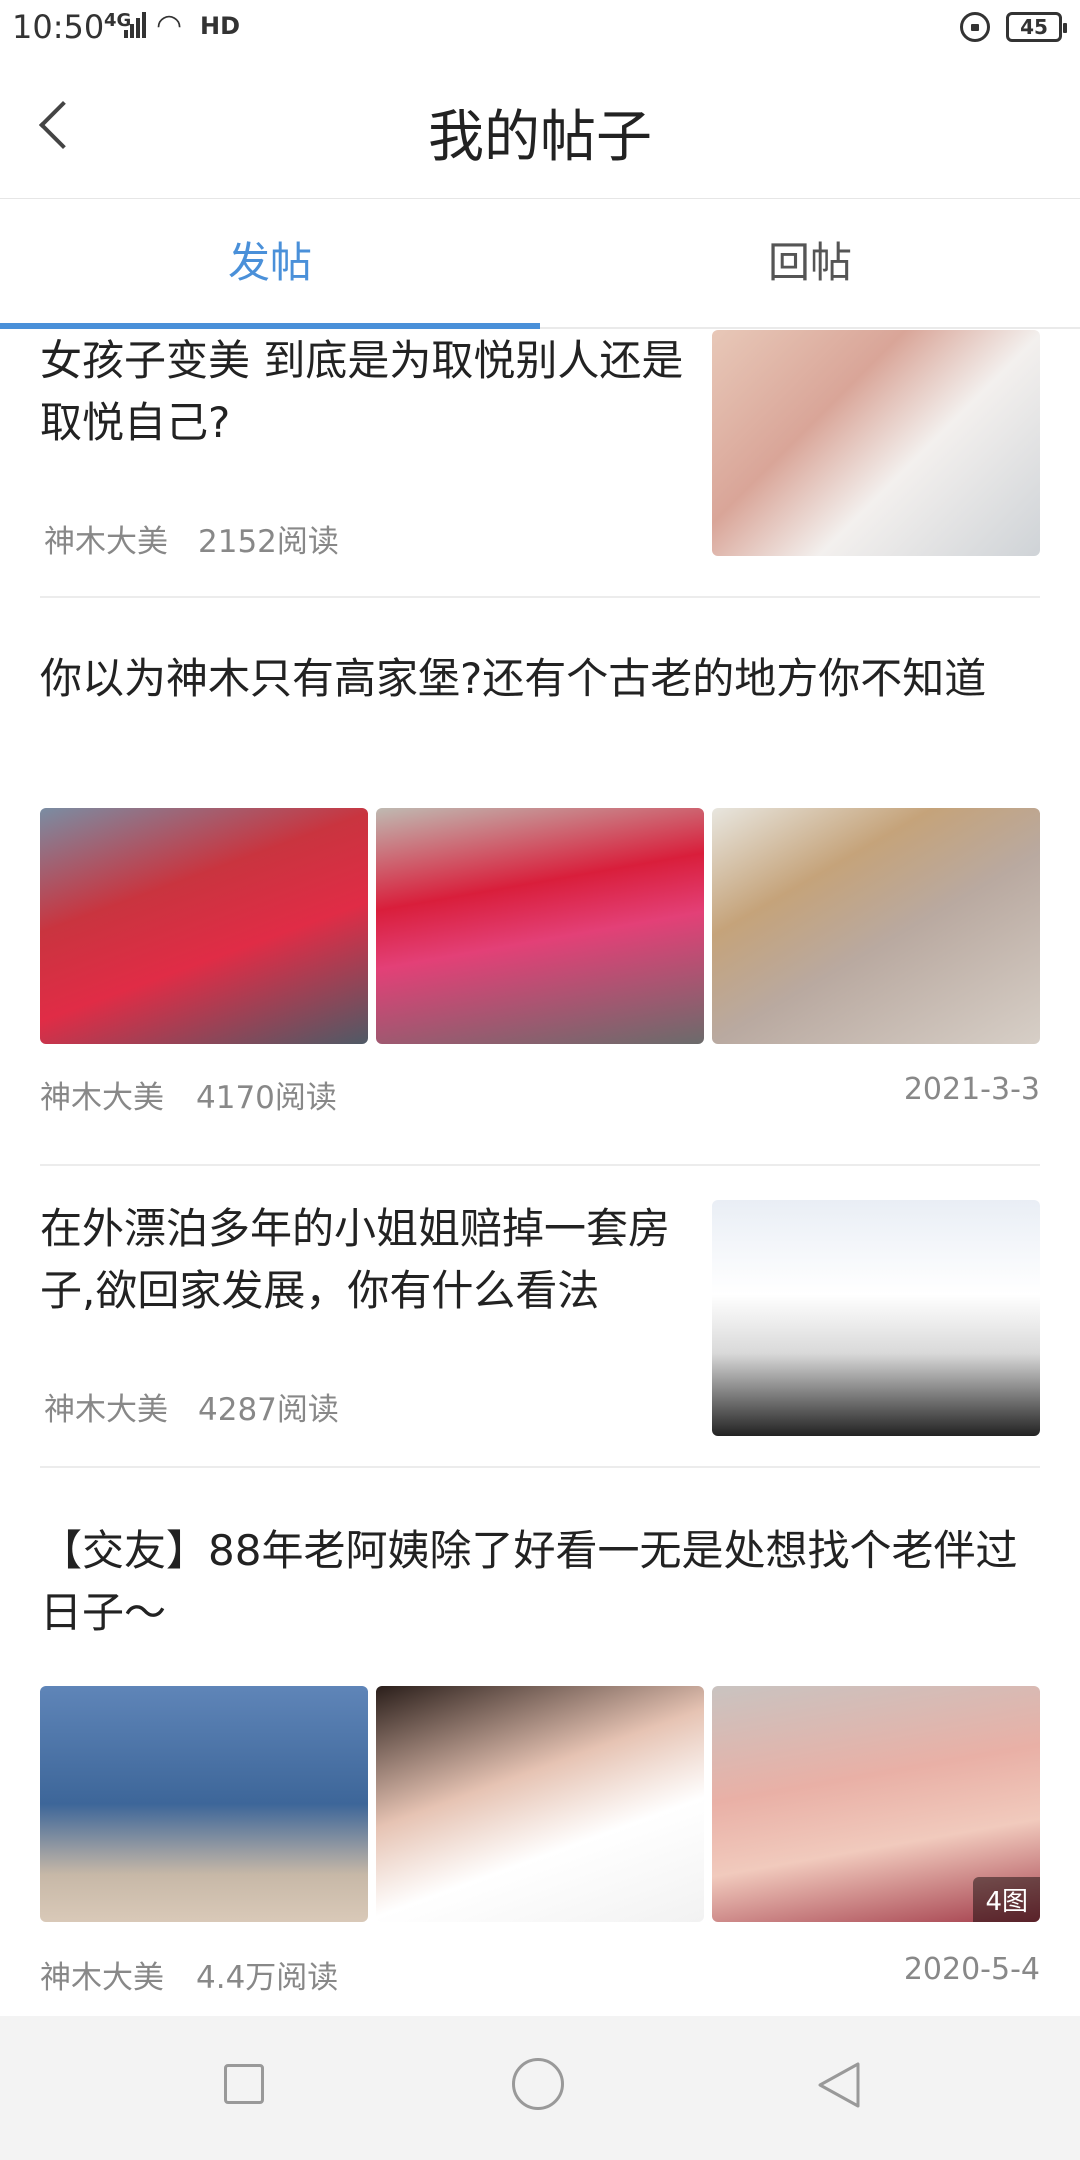 This screenshot has width=1080, height=2160. I want to click on post-title: 你以为神木只有高家堡?还有个古老的地方你不知道, so click(513, 678).